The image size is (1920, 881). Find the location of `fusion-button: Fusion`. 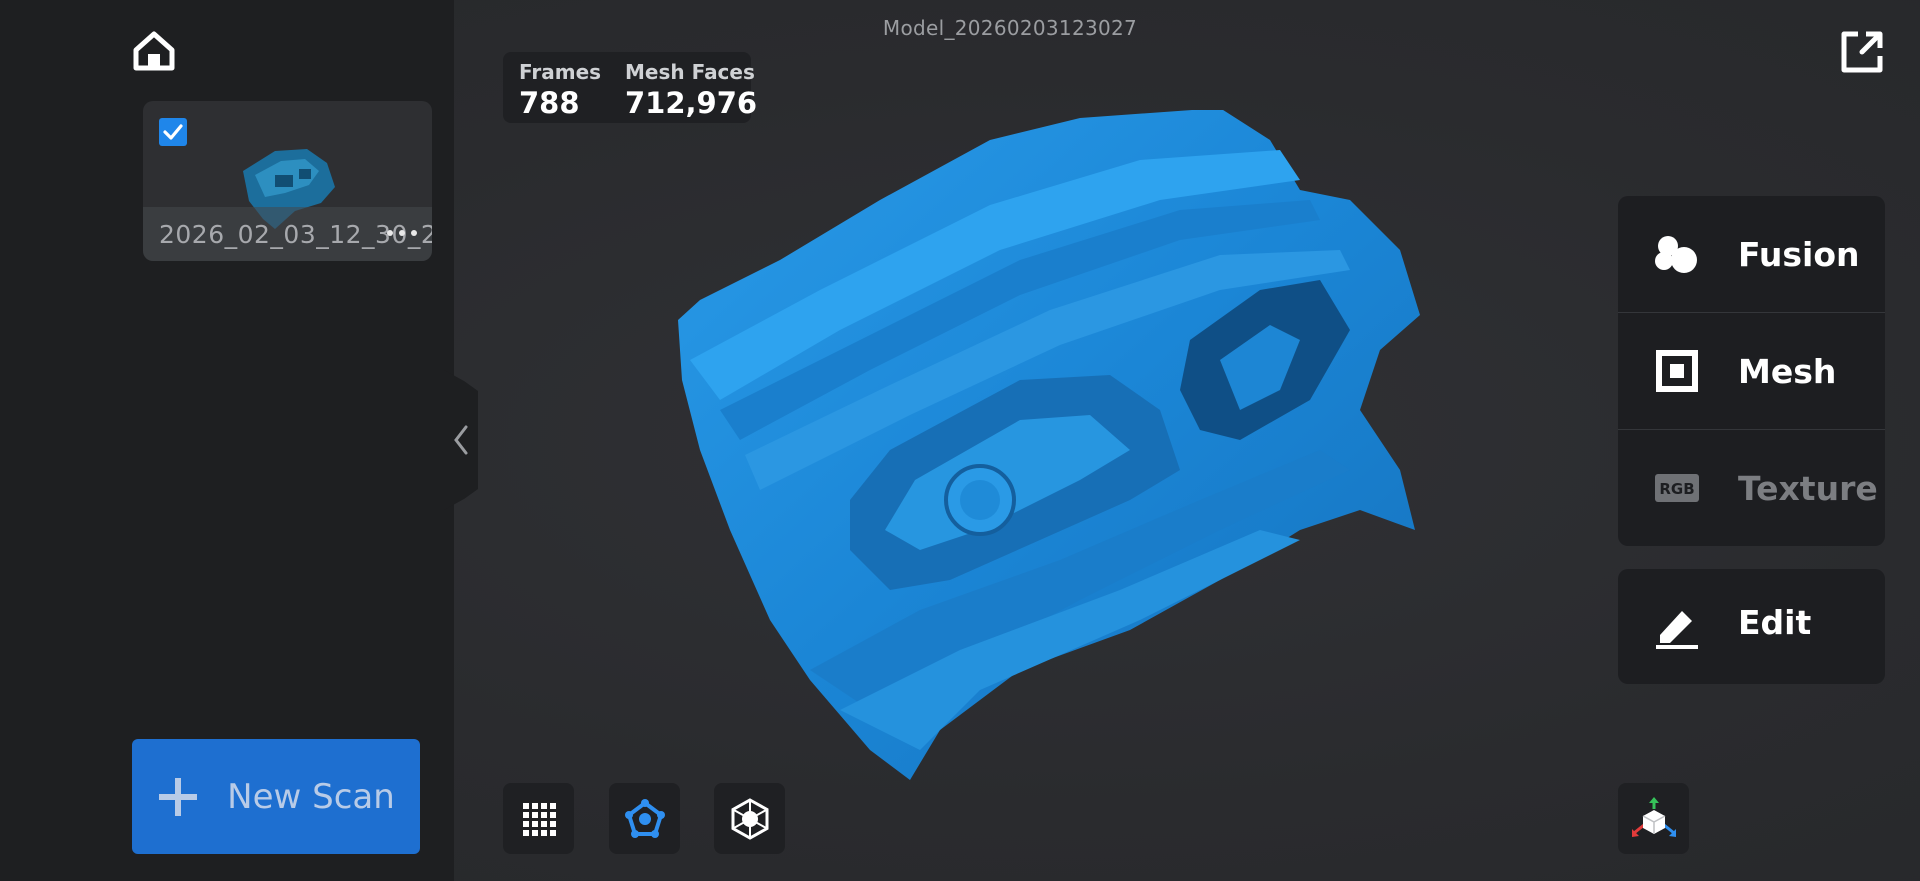

fusion-button: Fusion is located at coordinates (1751, 254).